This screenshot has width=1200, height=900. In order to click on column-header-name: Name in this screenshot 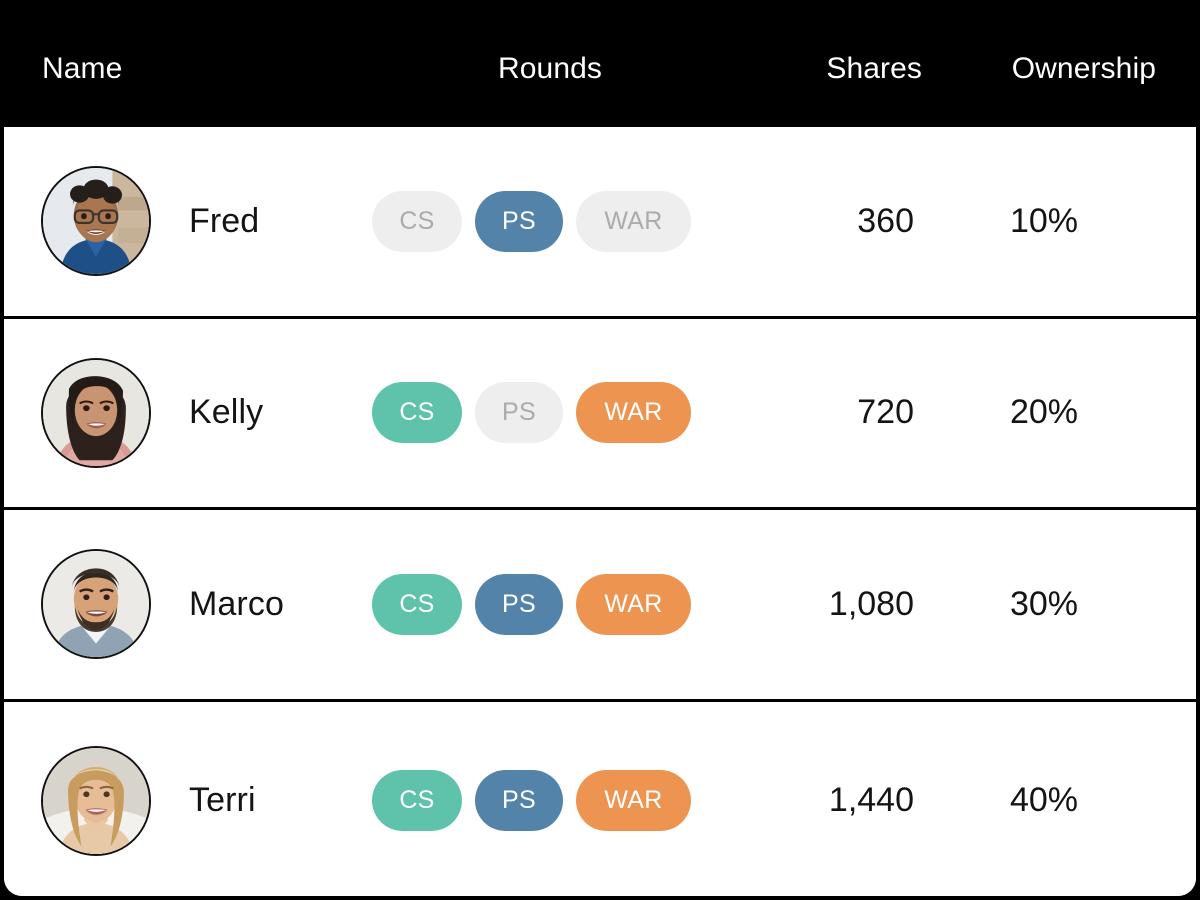, I will do `click(82, 69)`.